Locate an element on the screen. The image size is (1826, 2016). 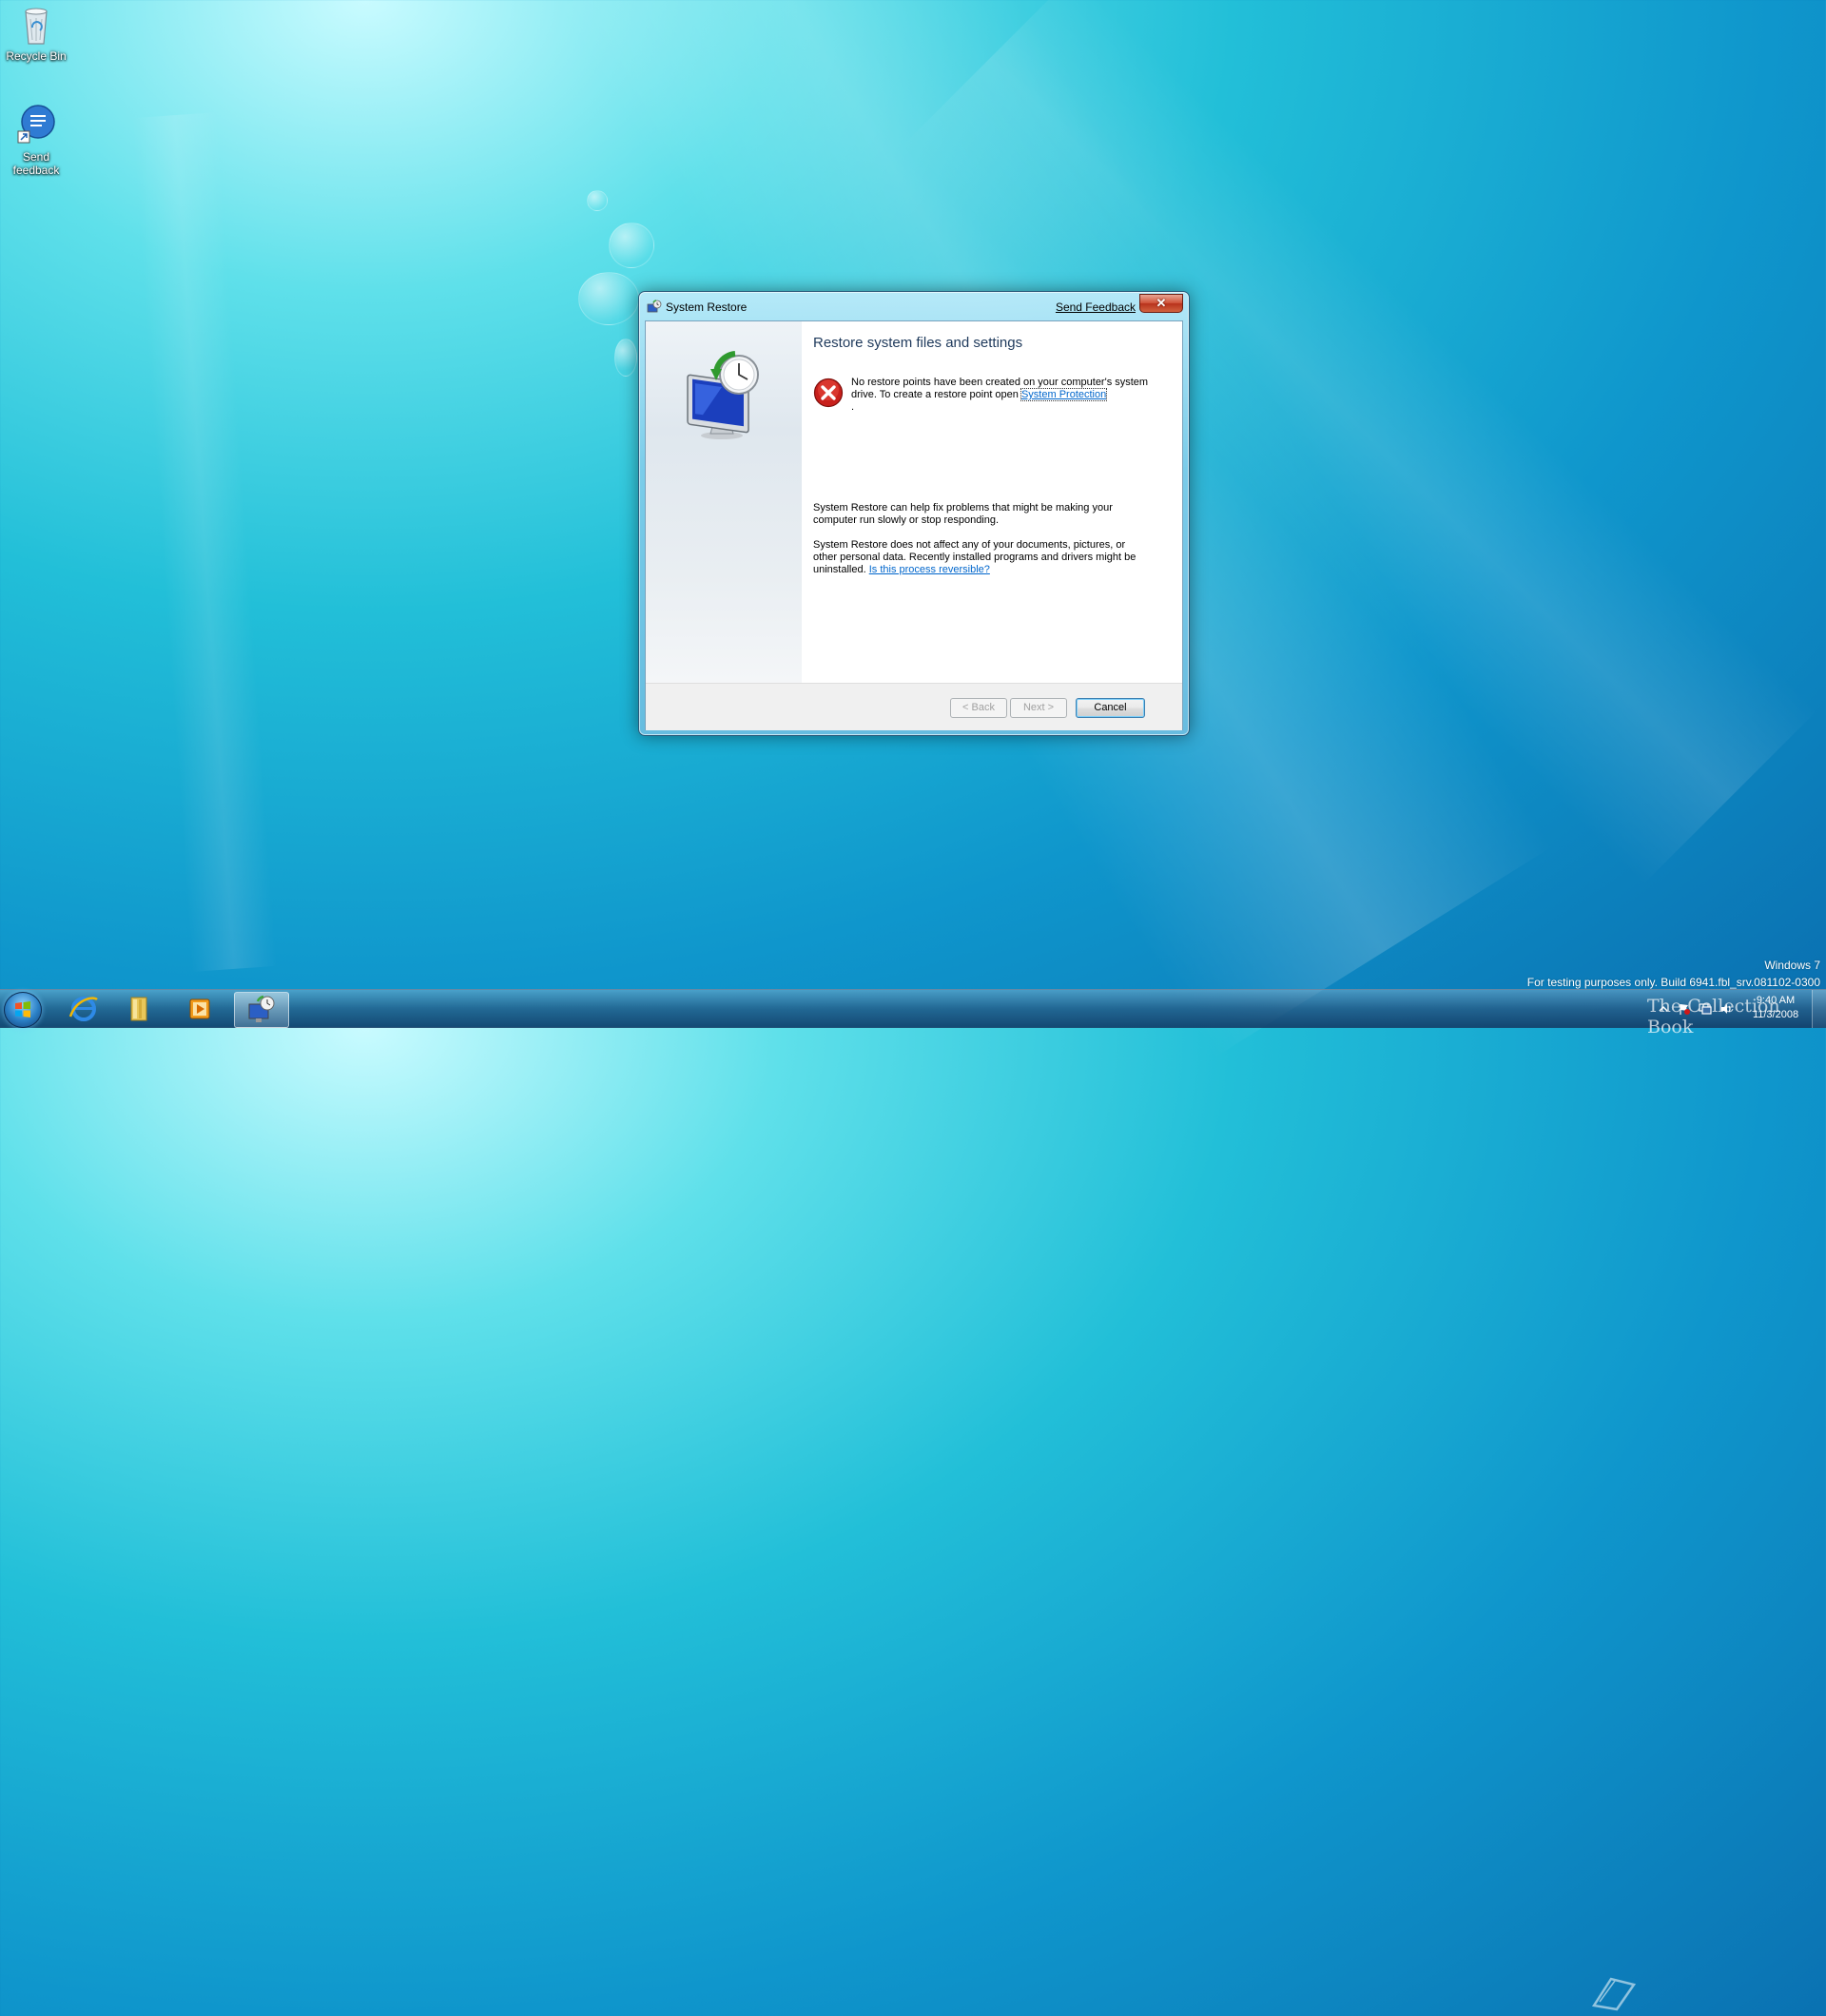
wallpaper-light-streak is located at coordinates (204, 542).